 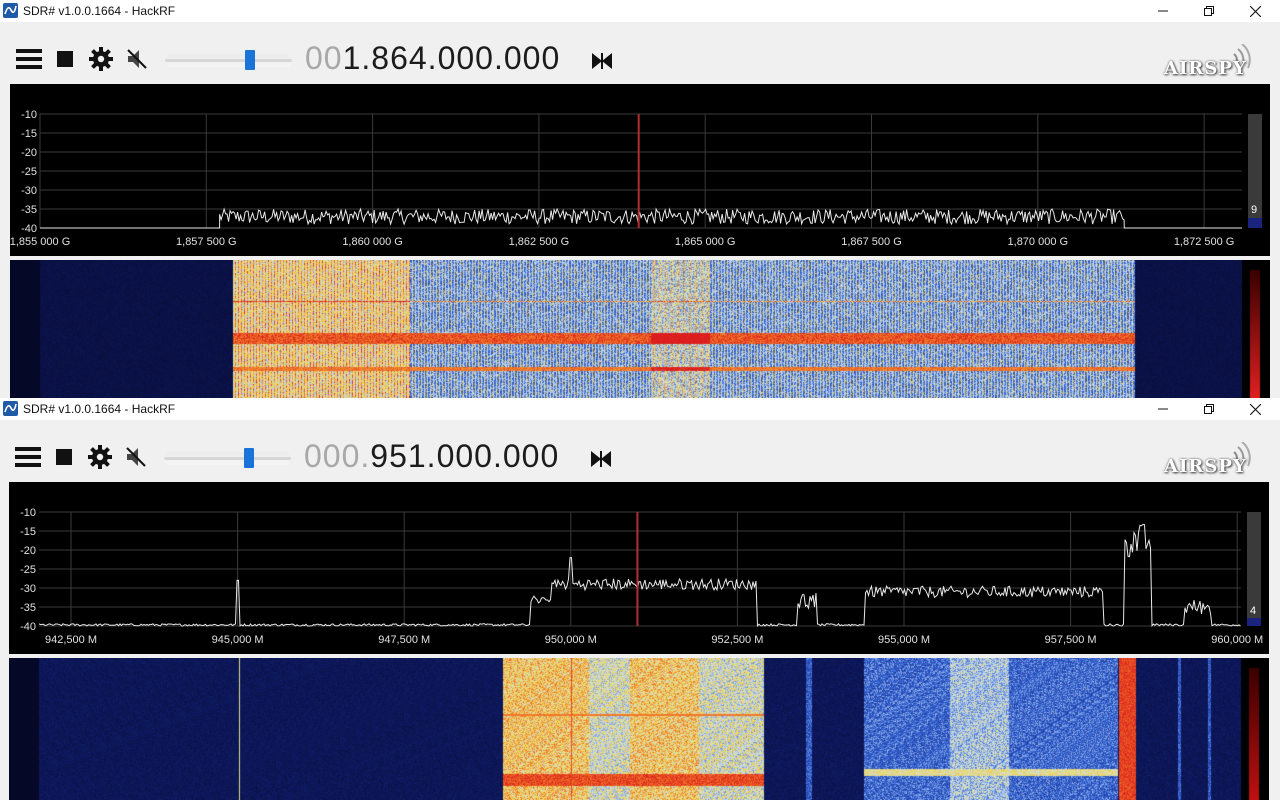 I want to click on frequency-display: 001.864.000.000, so click(x=432, y=58).